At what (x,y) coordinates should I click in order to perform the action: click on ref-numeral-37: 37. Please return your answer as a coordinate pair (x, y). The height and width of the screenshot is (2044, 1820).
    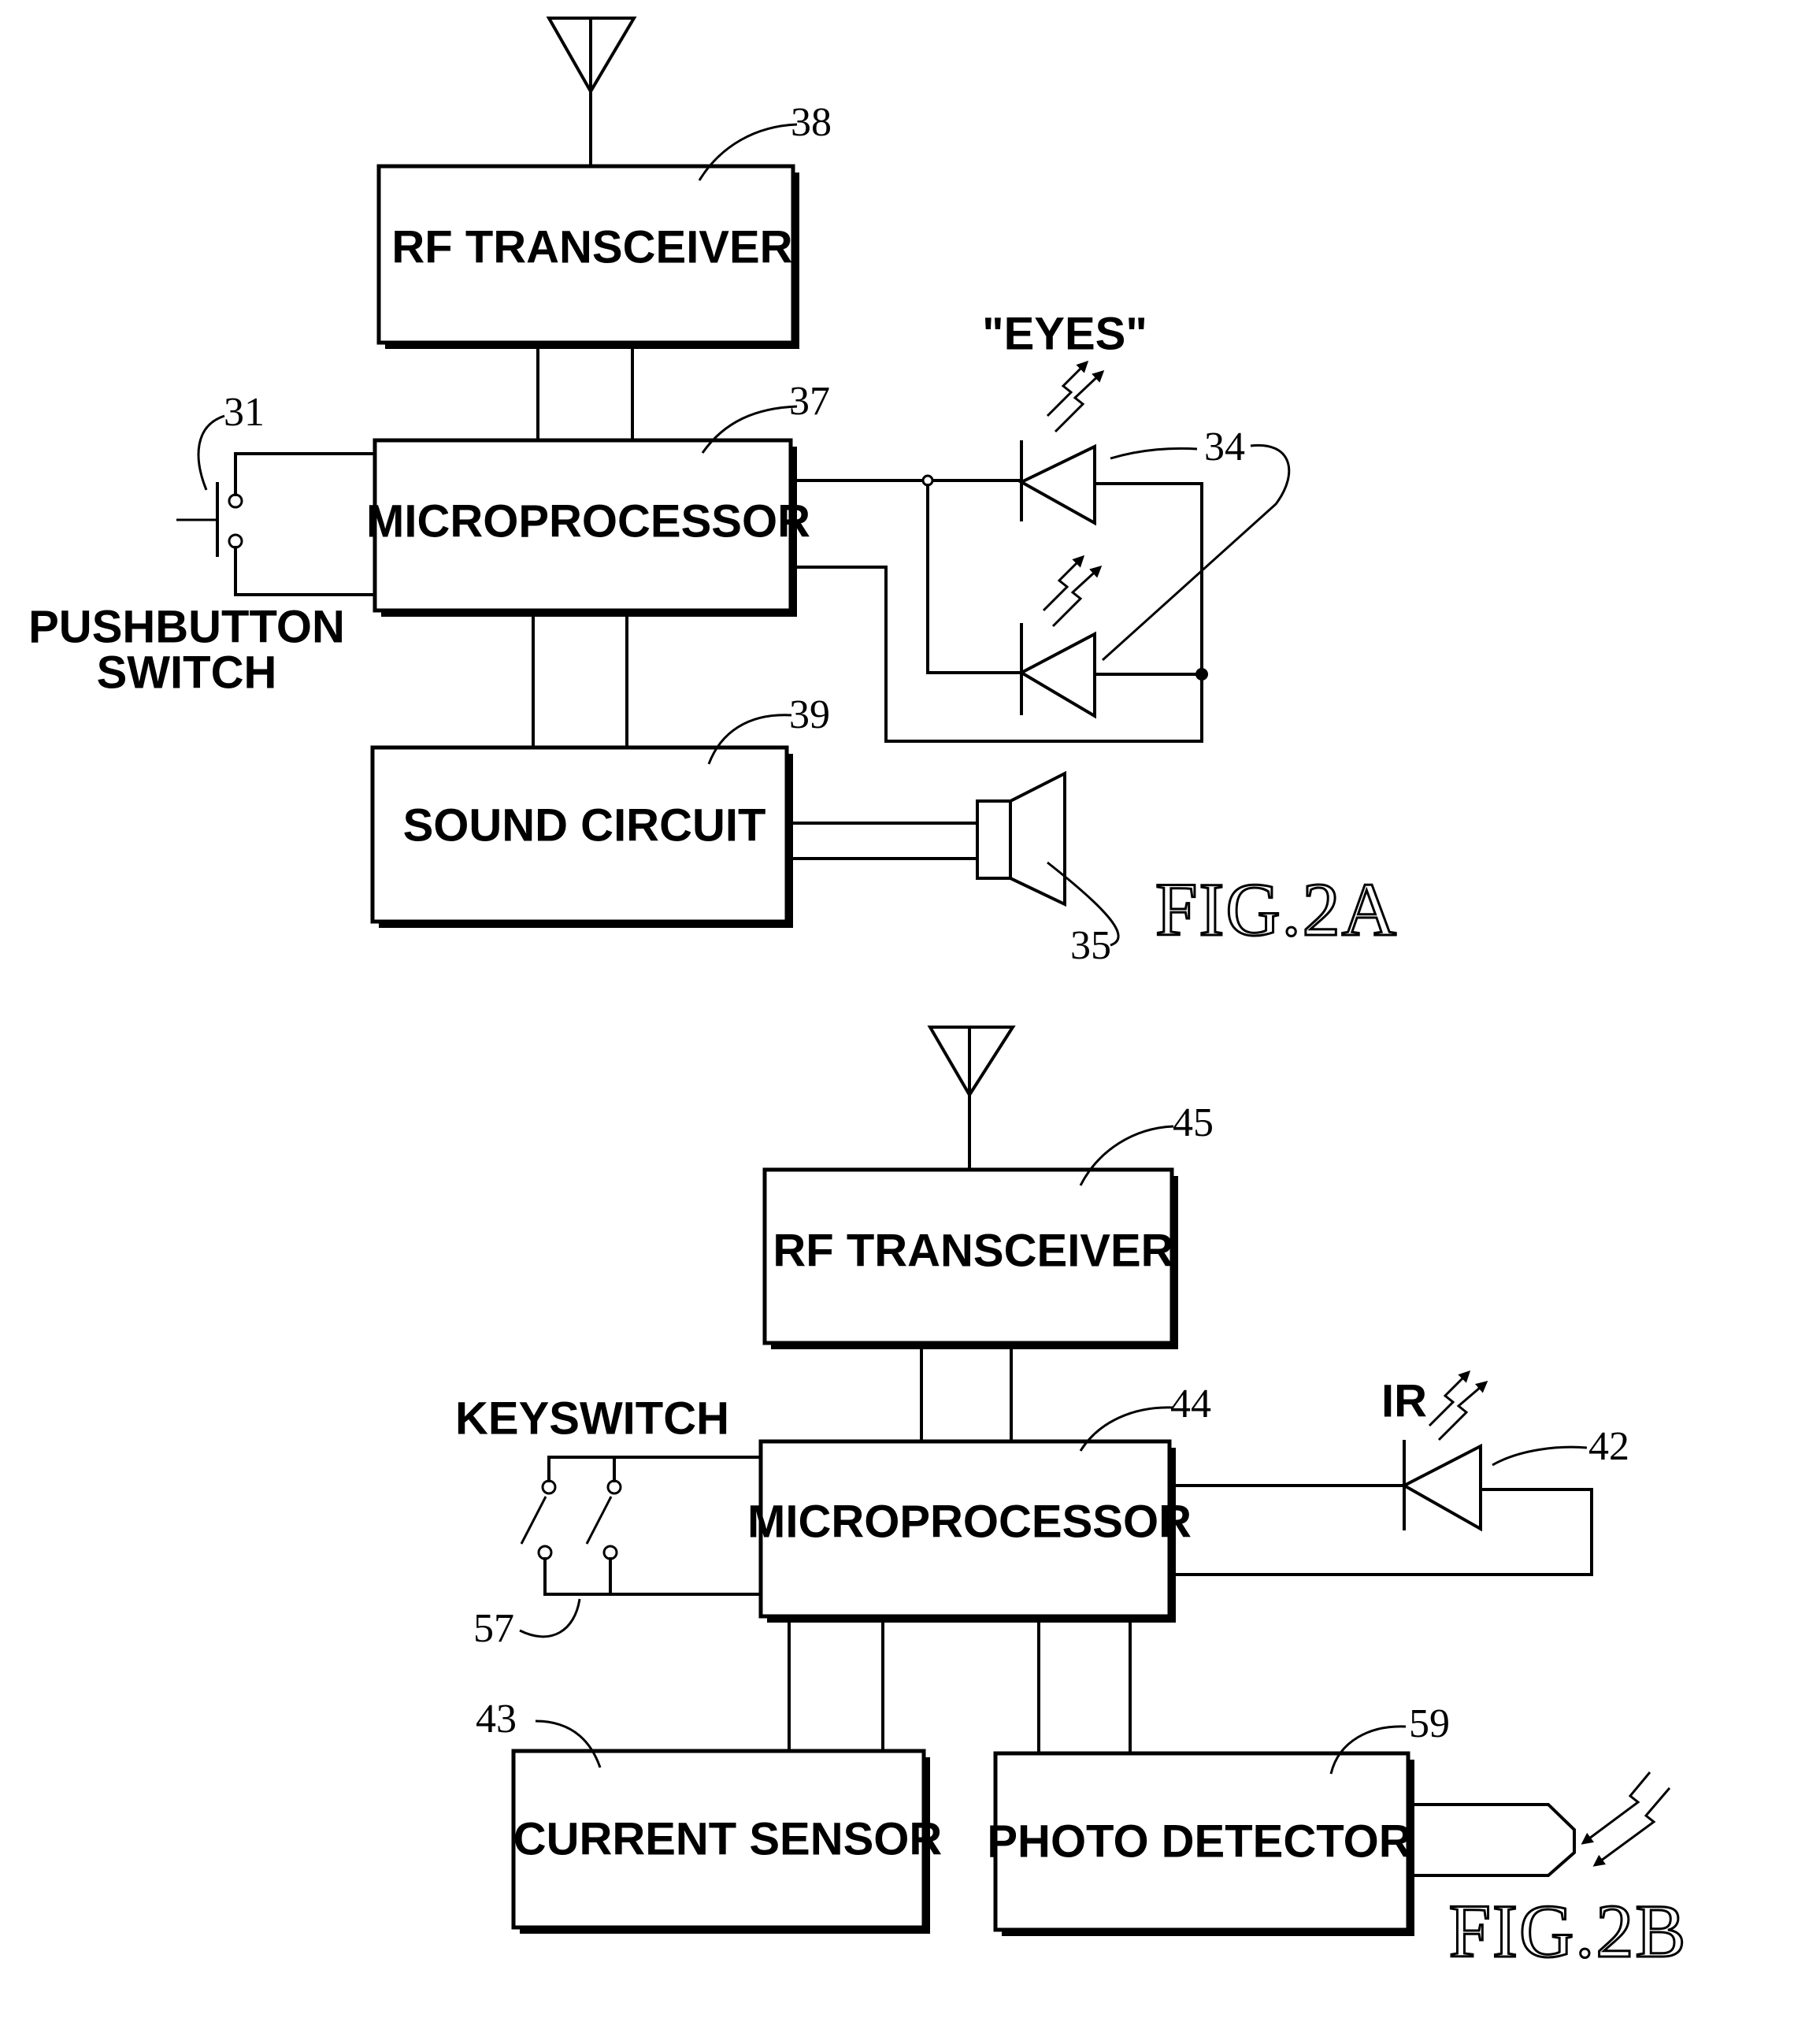
    Looking at the image, I should click on (810, 401).